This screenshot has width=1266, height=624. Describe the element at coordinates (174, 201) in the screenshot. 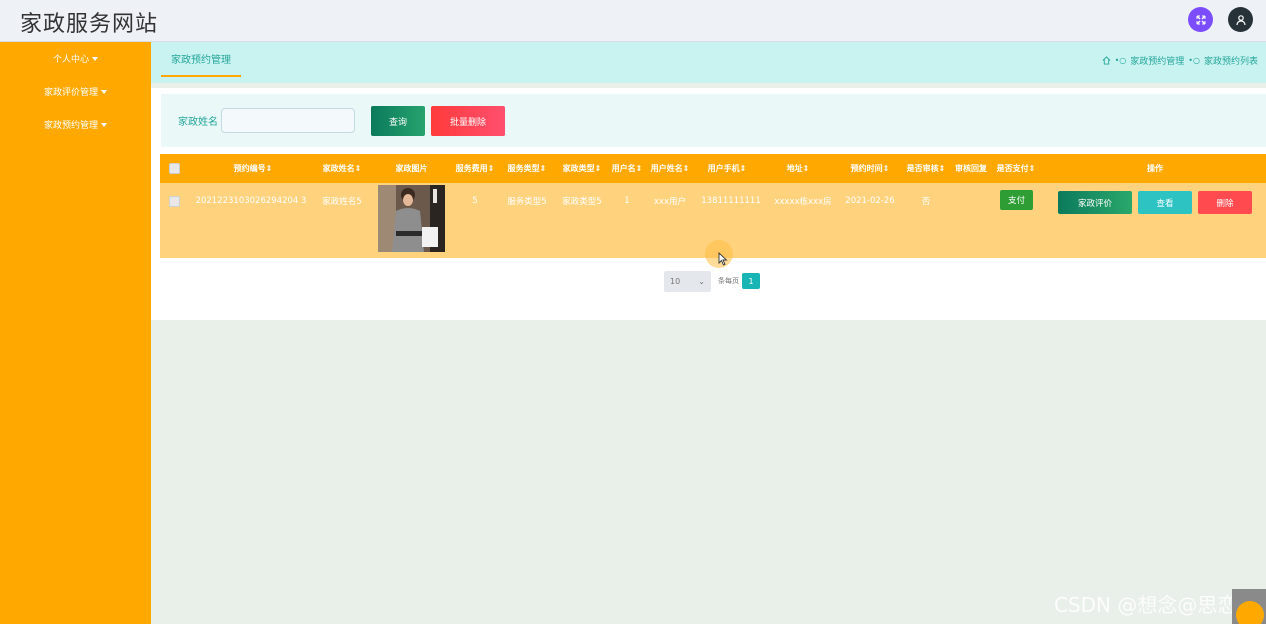

I see `row-checkbox` at that location.